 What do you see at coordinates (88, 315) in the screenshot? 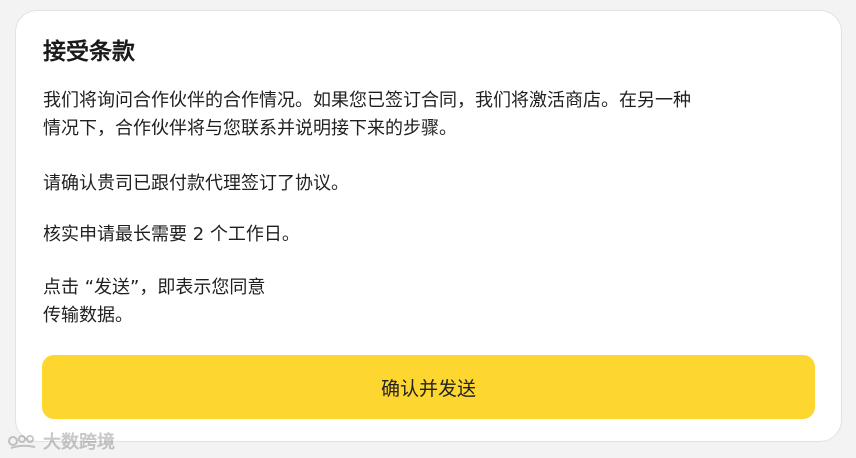
I see `consent-line-2: 传输数据。` at bounding box center [88, 315].